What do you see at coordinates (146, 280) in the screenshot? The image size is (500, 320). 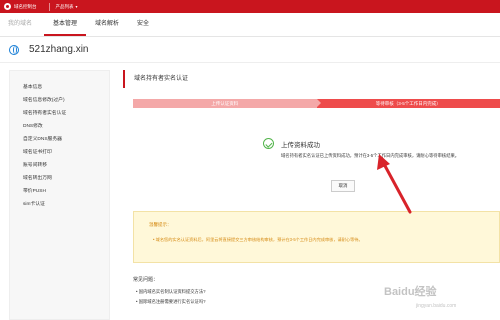 I see `faq-title: 常见问题：` at bounding box center [146, 280].